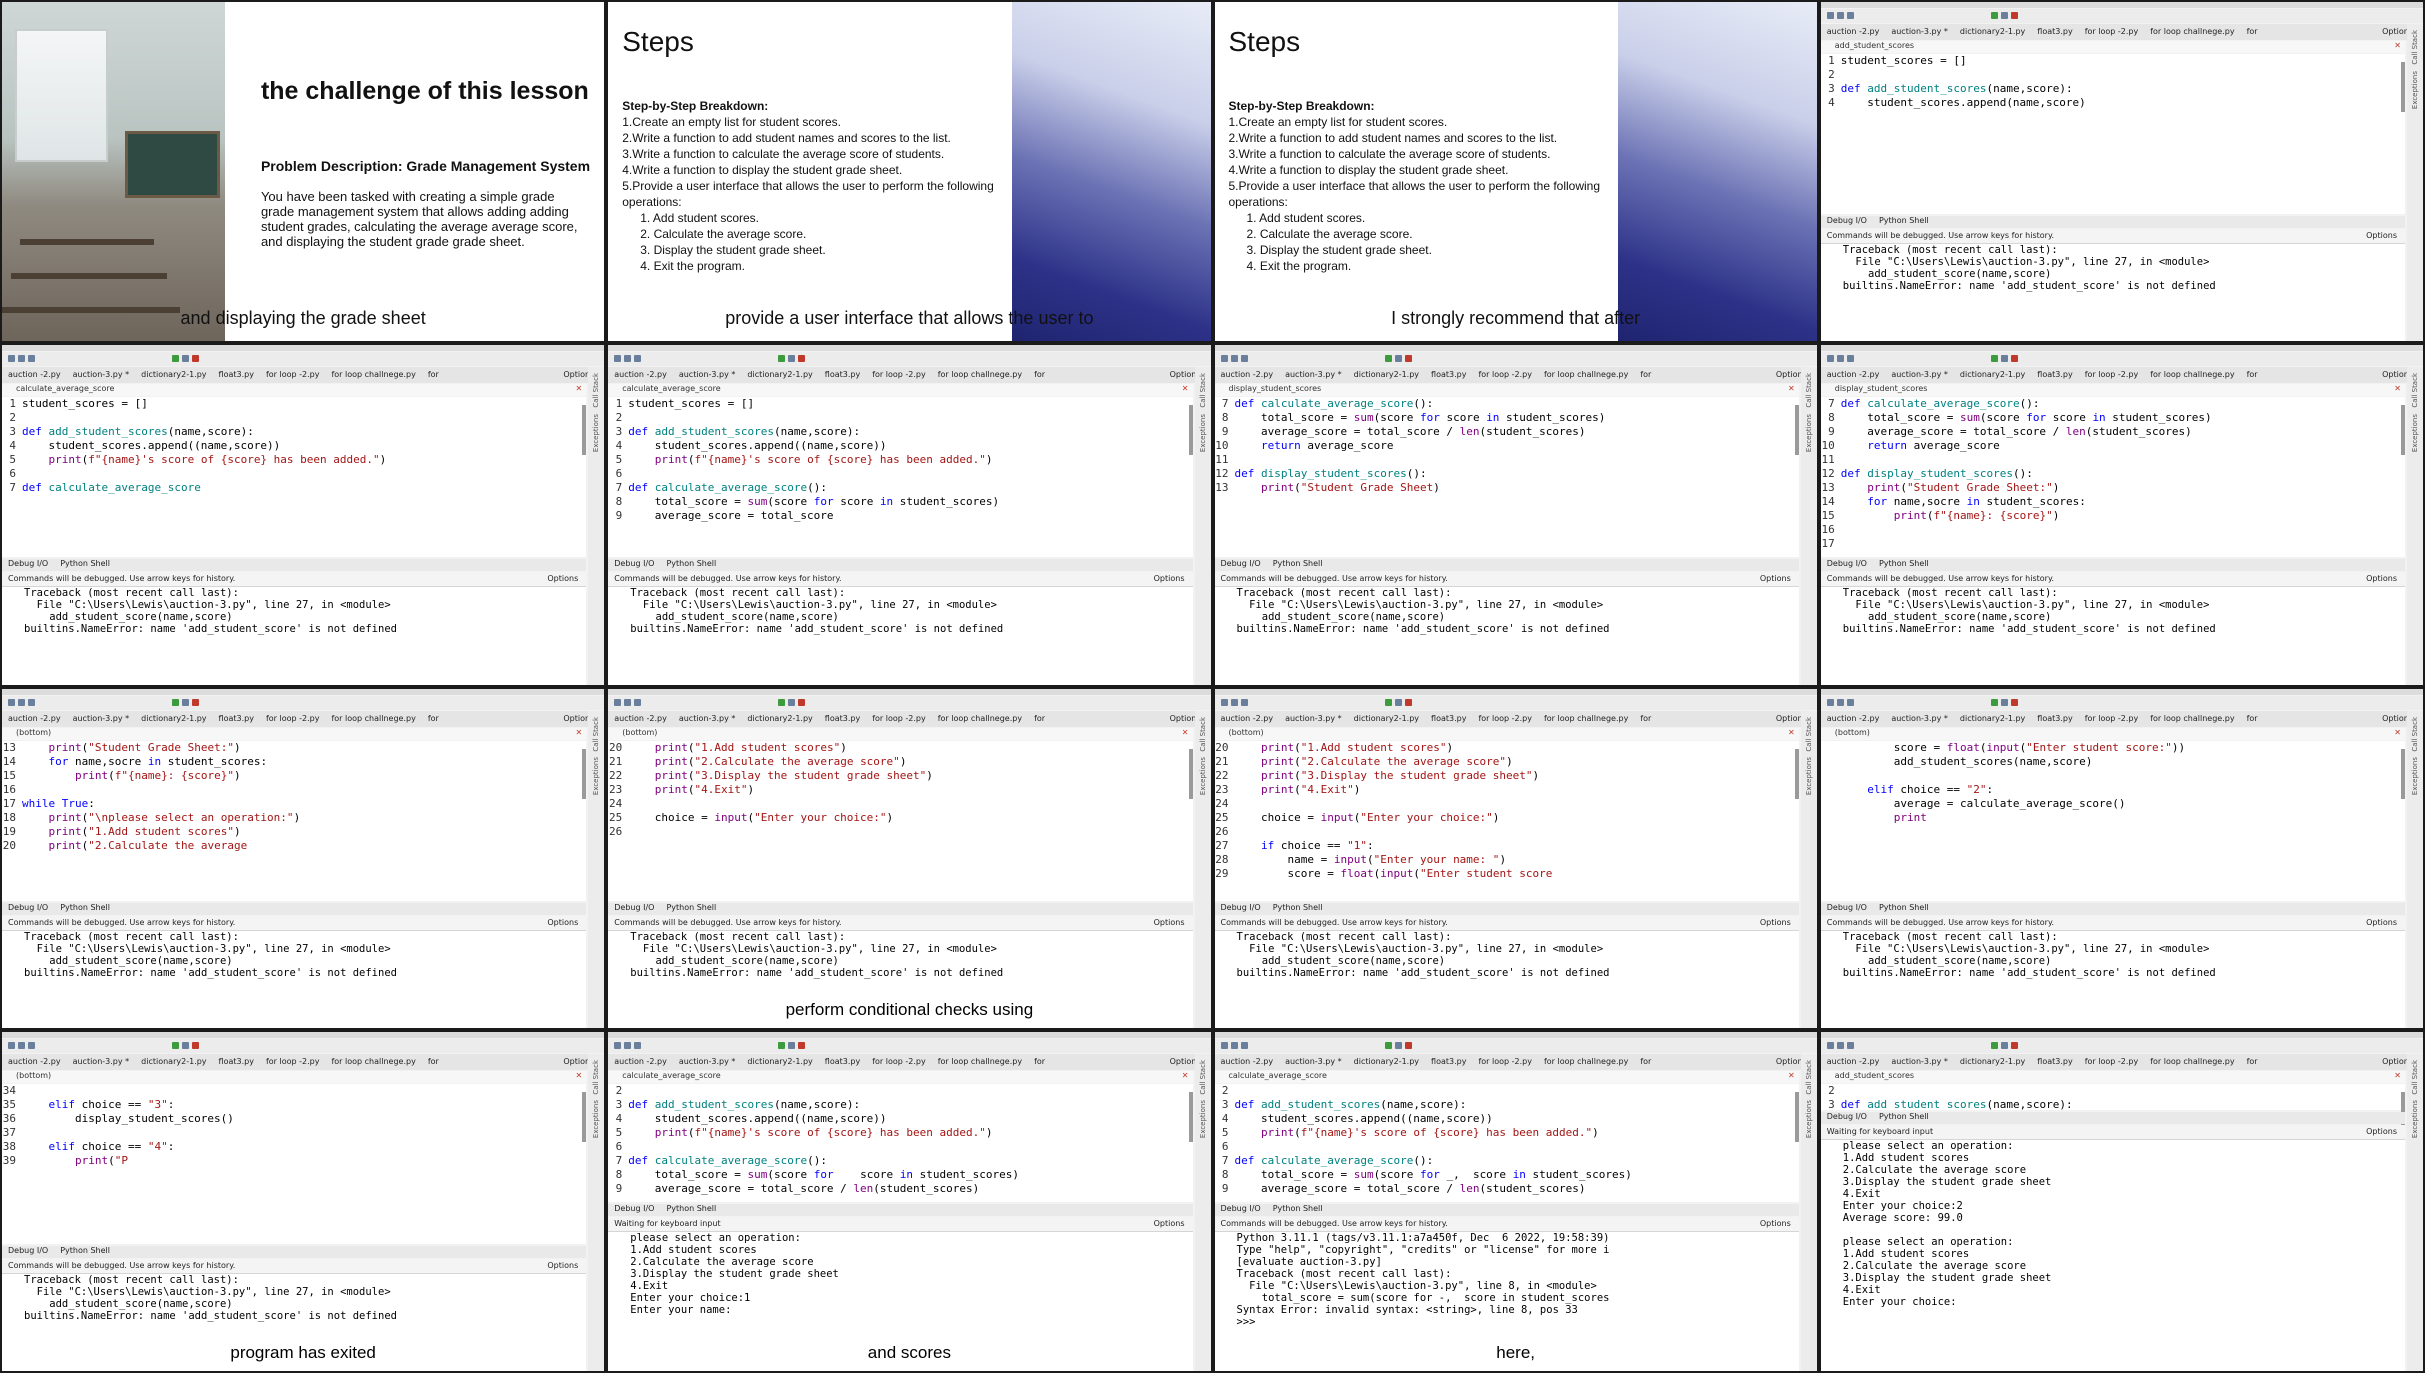 This screenshot has width=2425, height=1373. I want to click on code-editor: 2 3 def add_student_scores(name,score):, so click(2112, 1096).